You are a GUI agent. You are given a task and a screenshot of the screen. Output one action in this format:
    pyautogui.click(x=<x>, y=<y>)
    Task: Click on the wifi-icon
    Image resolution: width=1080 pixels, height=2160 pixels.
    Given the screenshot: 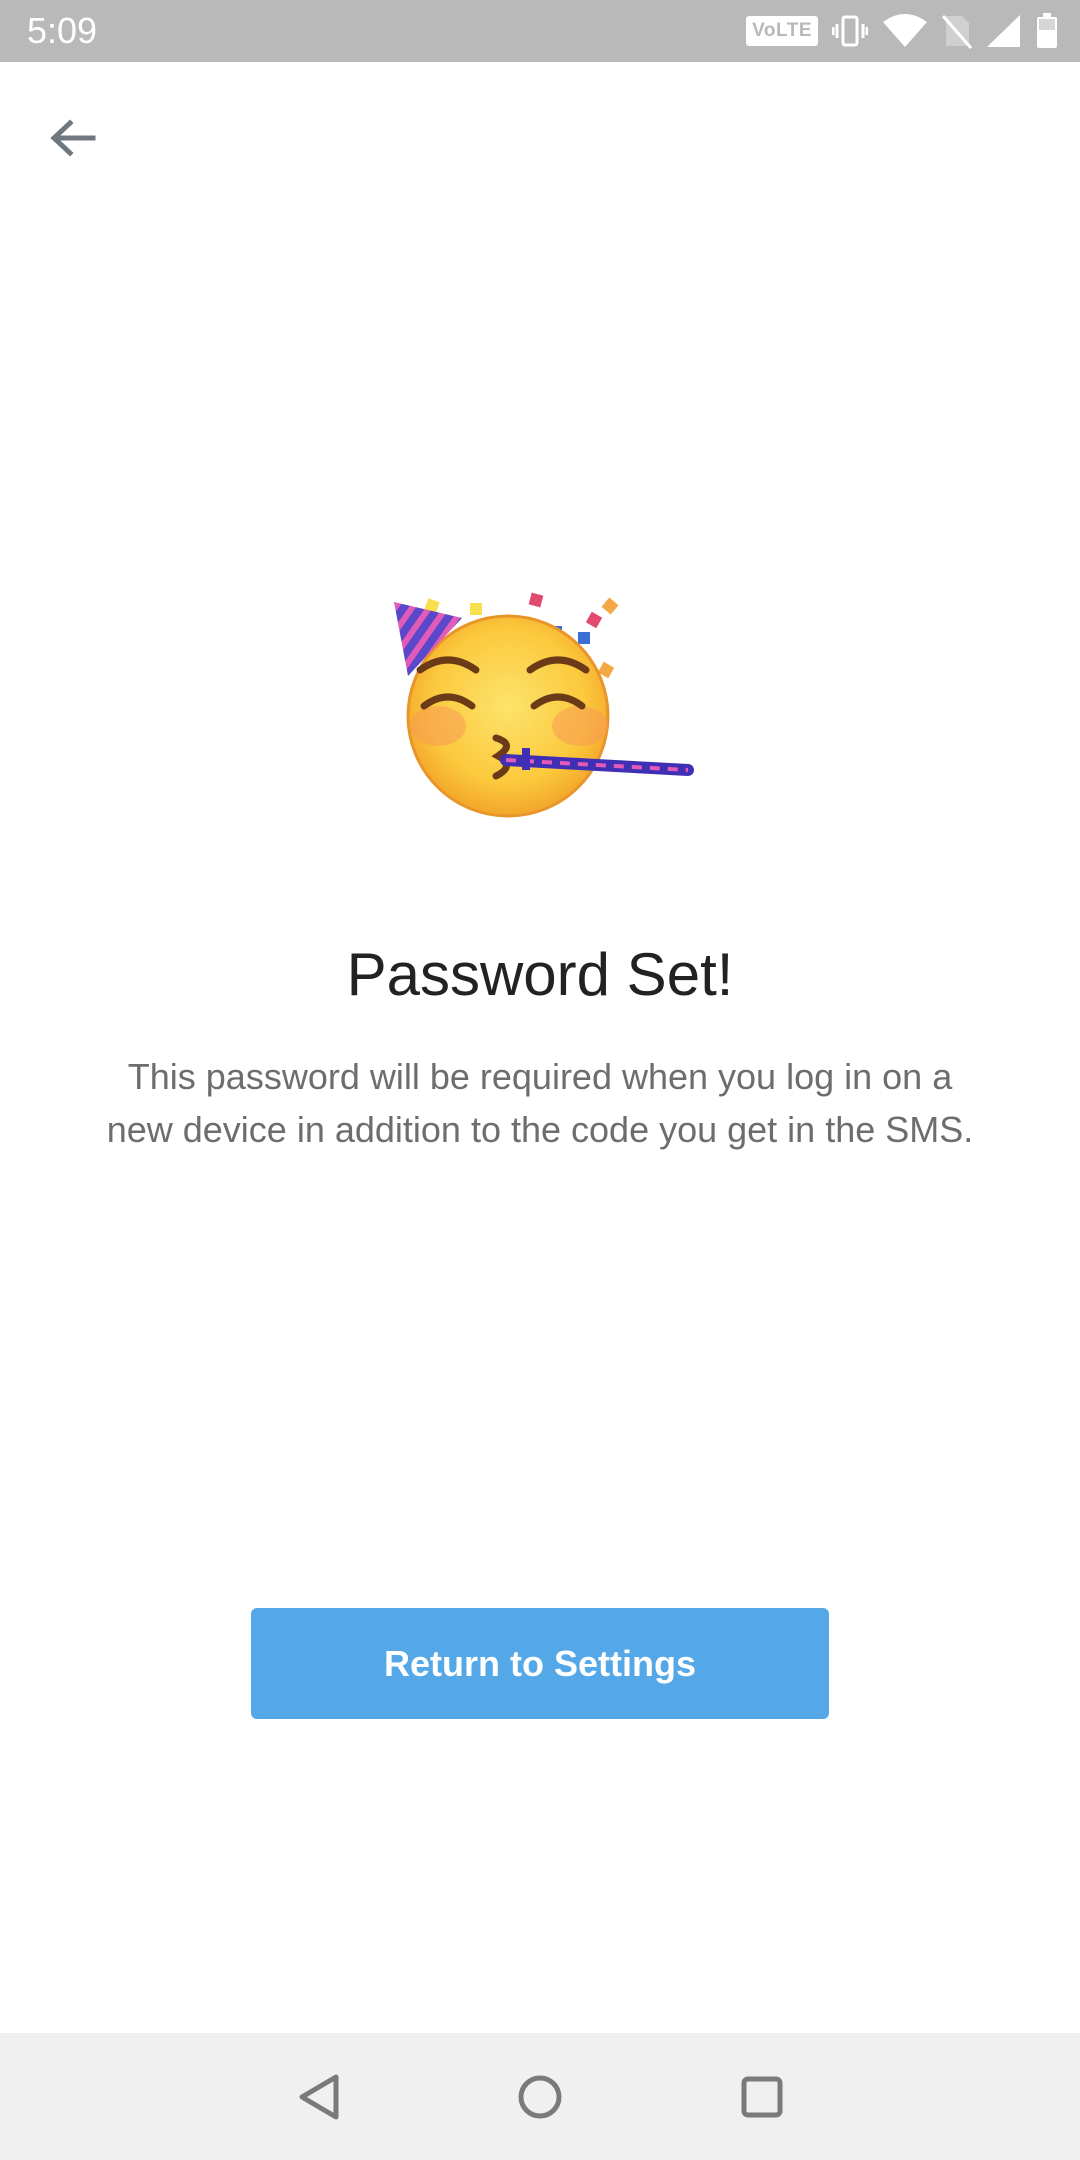 What is the action you would take?
    pyautogui.click(x=905, y=30)
    